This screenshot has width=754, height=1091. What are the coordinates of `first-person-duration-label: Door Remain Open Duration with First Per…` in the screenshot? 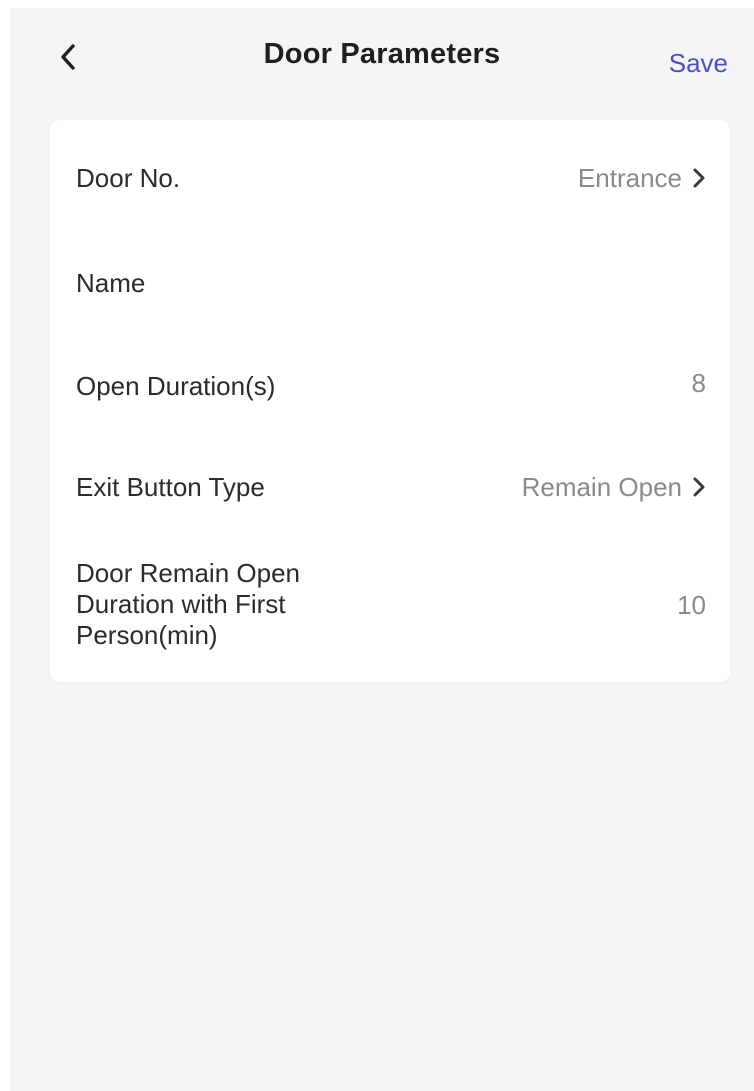 It's located at (241, 604).